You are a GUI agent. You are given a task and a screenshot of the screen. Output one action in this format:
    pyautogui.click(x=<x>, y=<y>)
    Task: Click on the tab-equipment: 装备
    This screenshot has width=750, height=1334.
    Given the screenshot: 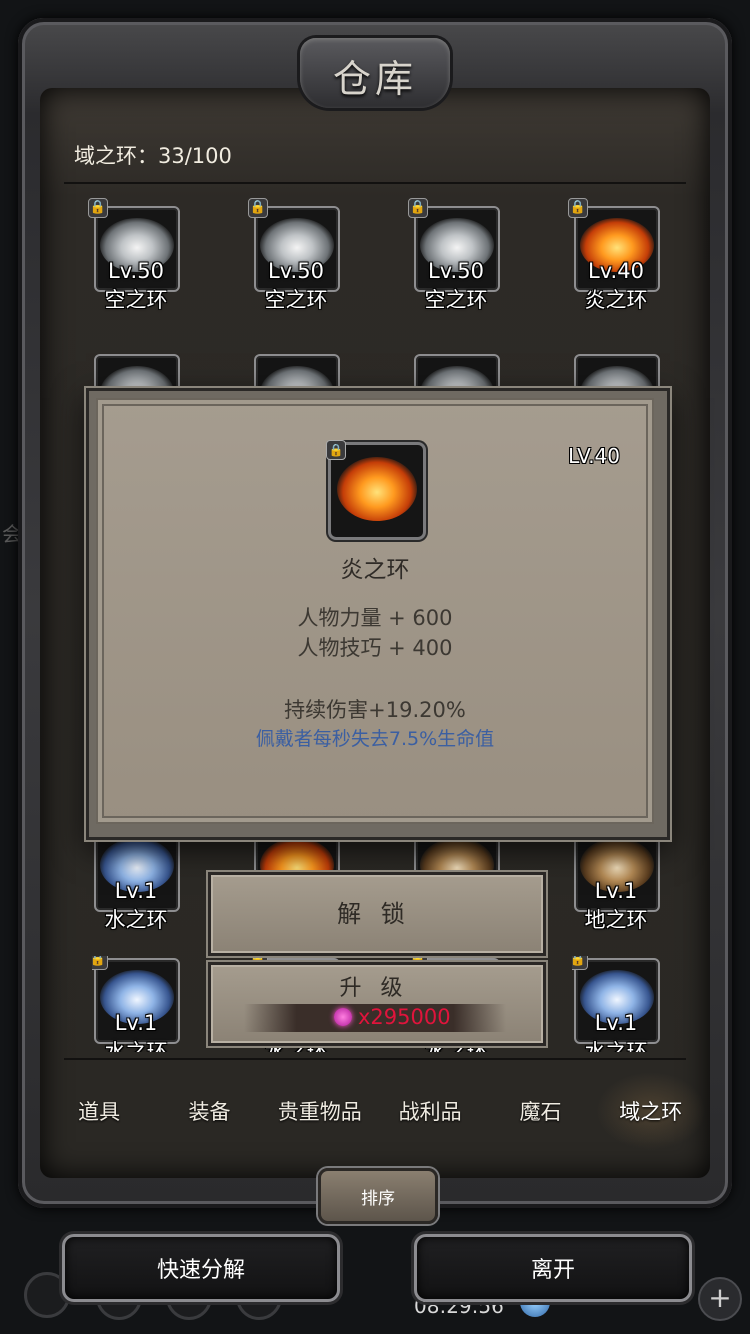 What is the action you would take?
    pyautogui.click(x=209, y=1111)
    